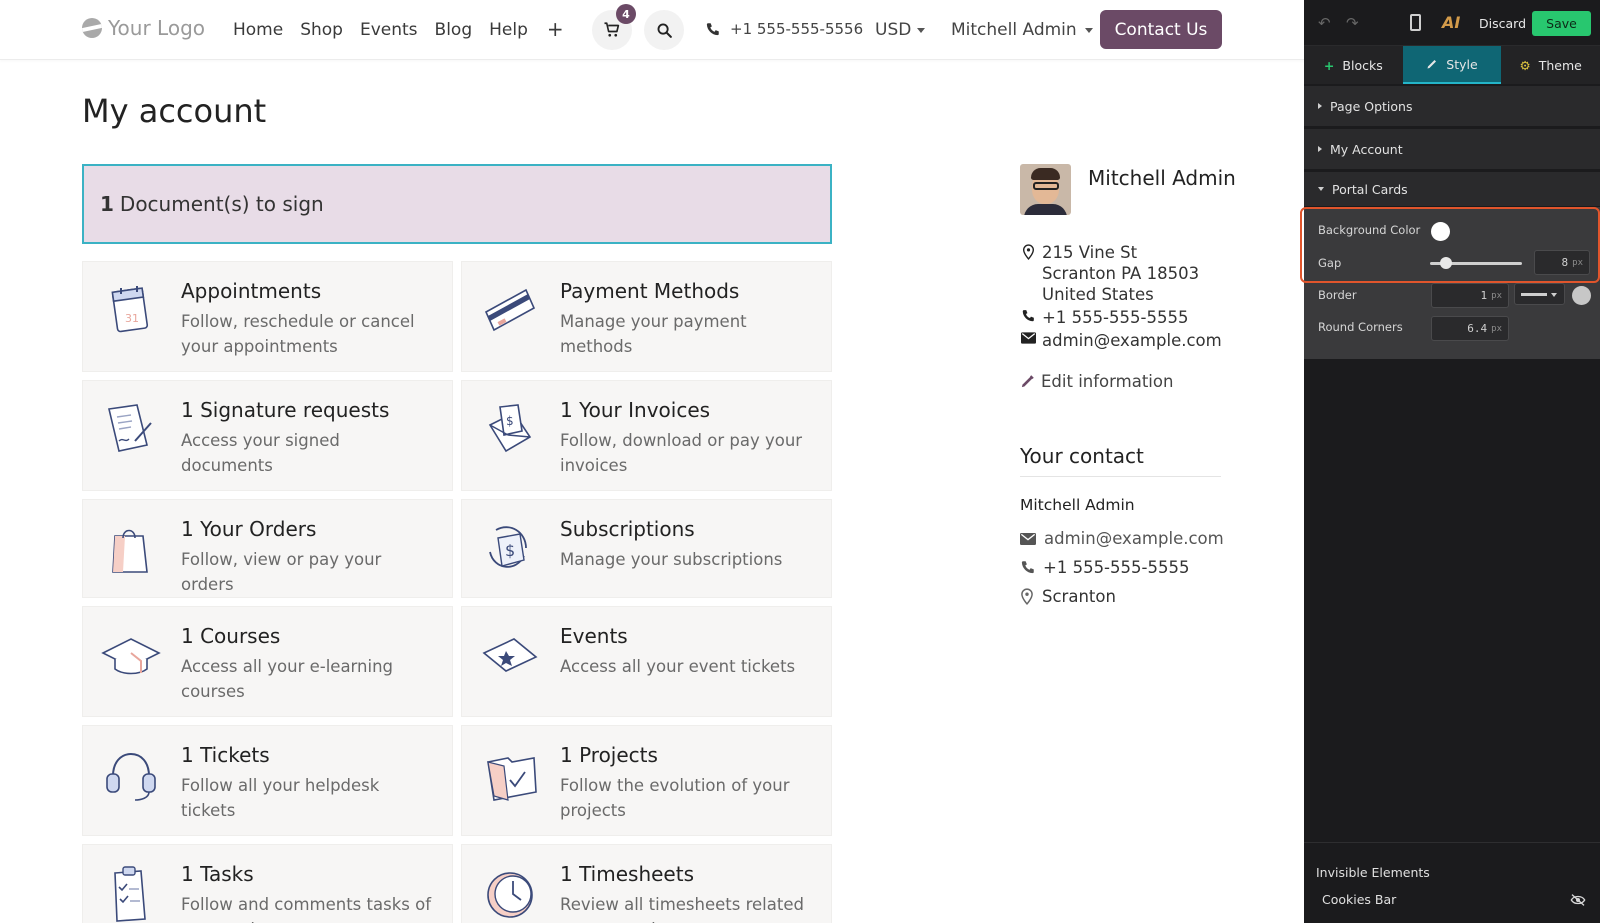  Describe the element at coordinates (251, 291) in the screenshot. I see `card-title: Appointments` at that location.